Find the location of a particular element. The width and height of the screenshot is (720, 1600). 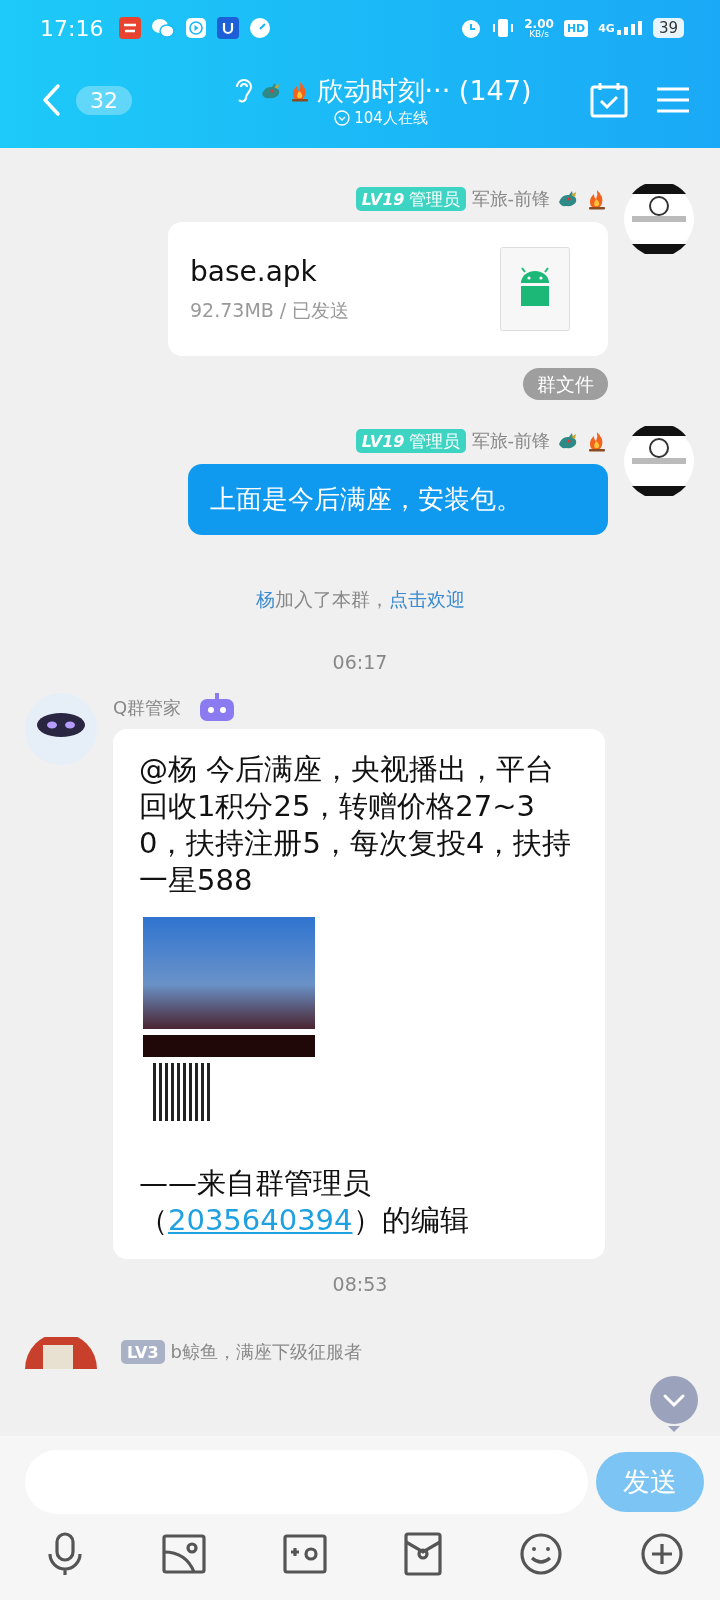

speed-unit: KB/s is located at coordinates (539, 34).